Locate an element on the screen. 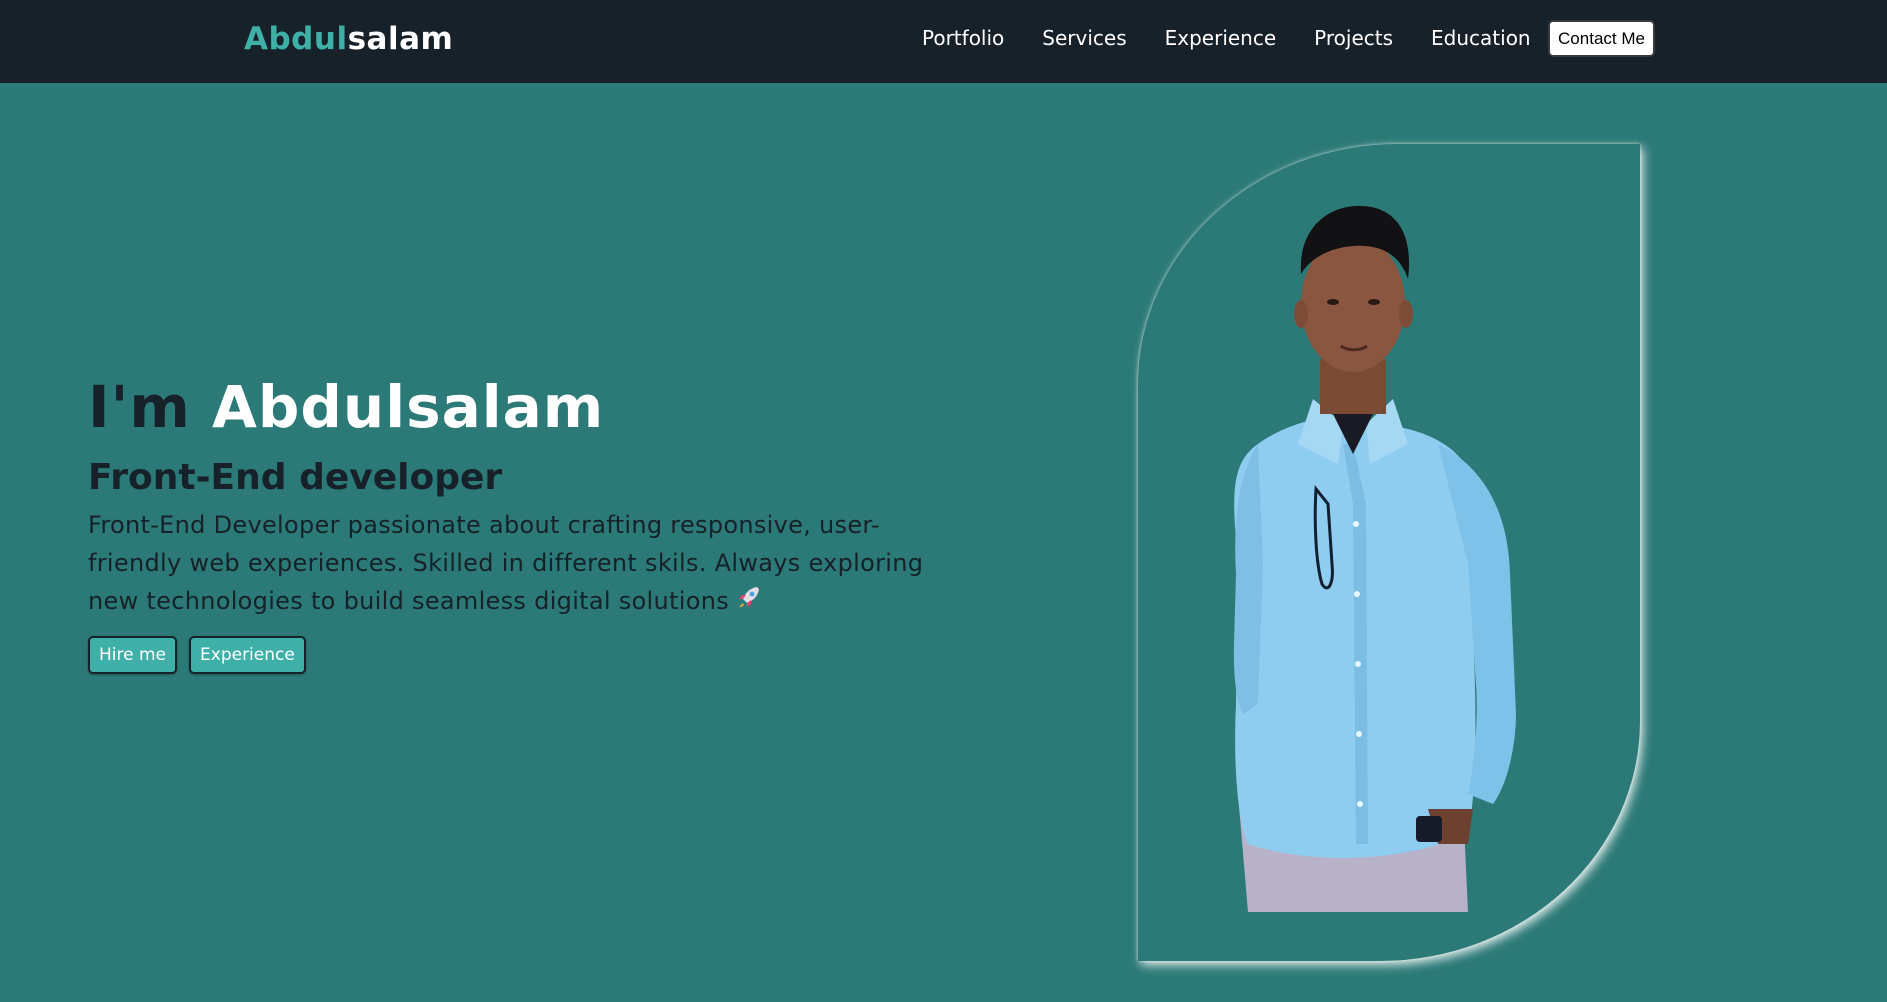 This screenshot has height=1002, width=1887. brand-first: Abdul is located at coordinates (296, 39).